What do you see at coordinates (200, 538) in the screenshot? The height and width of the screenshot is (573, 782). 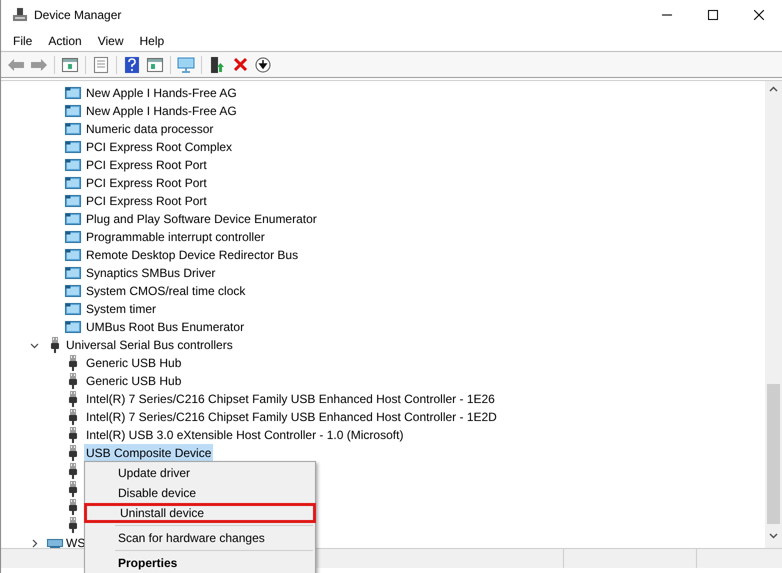 I see `menu-option: Scan for hardware changes` at bounding box center [200, 538].